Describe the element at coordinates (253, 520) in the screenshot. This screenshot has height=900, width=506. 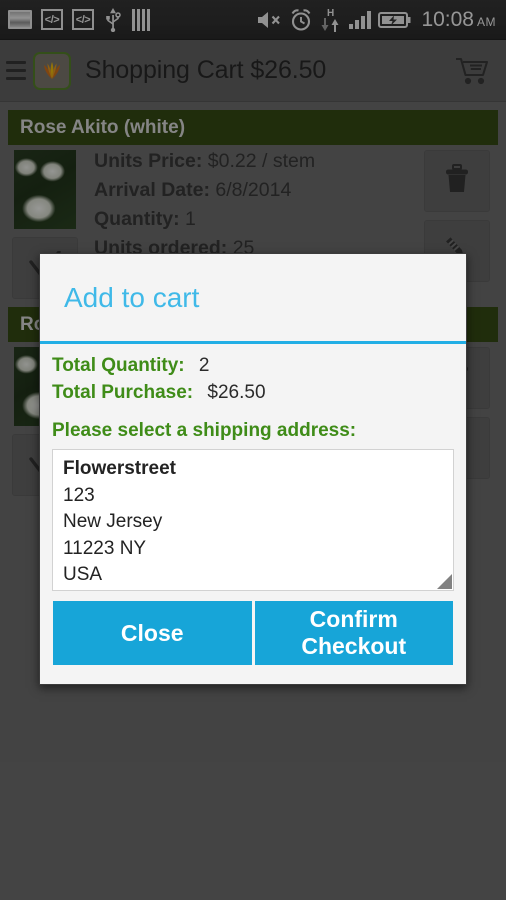
I see `shipping-address-list: Flowerstreet 123 New Jersey 11223 NY USA` at that location.